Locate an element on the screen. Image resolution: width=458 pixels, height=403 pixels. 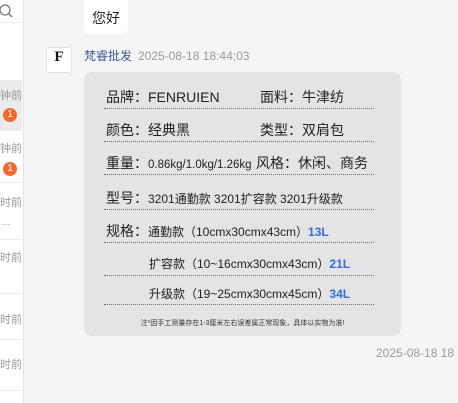
material-row: 面料：牛津纺 is located at coordinates (302, 97).